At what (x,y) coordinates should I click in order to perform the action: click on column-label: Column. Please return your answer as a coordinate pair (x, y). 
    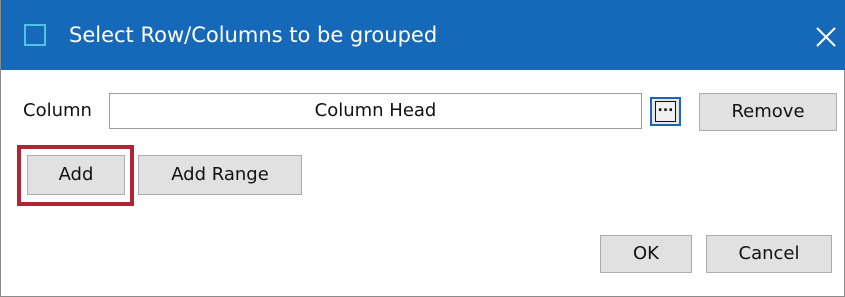
    Looking at the image, I should click on (57, 110).